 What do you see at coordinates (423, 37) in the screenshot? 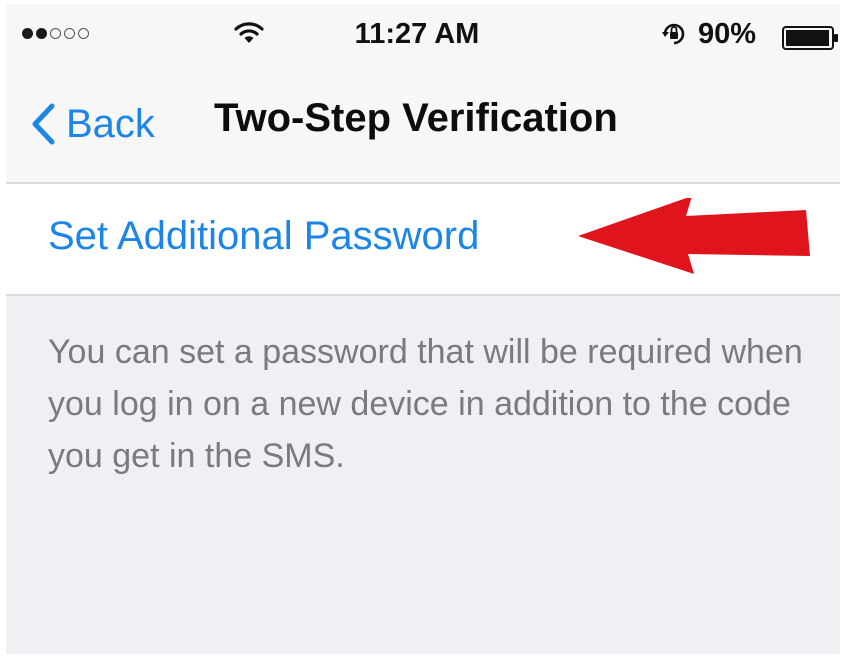
I see `status-bar: 11:27 AM 90%` at bounding box center [423, 37].